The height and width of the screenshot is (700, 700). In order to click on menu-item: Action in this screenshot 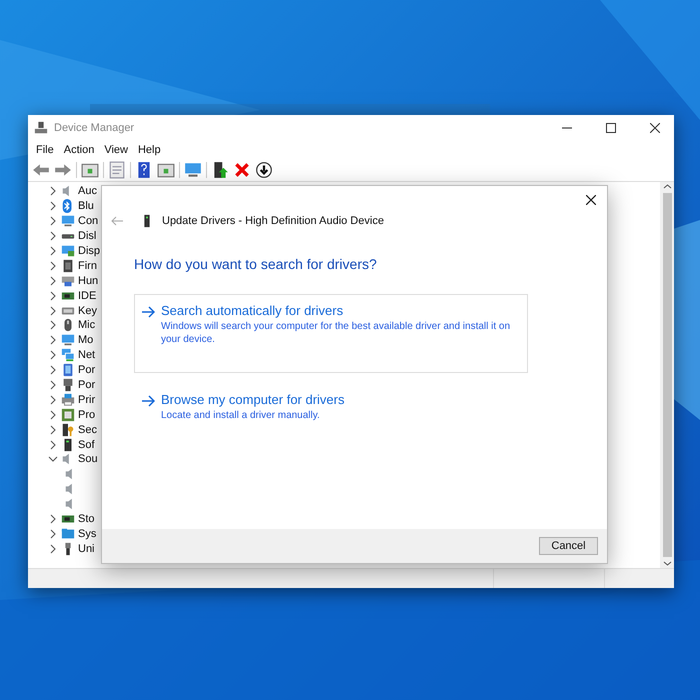, I will do `click(79, 150)`.